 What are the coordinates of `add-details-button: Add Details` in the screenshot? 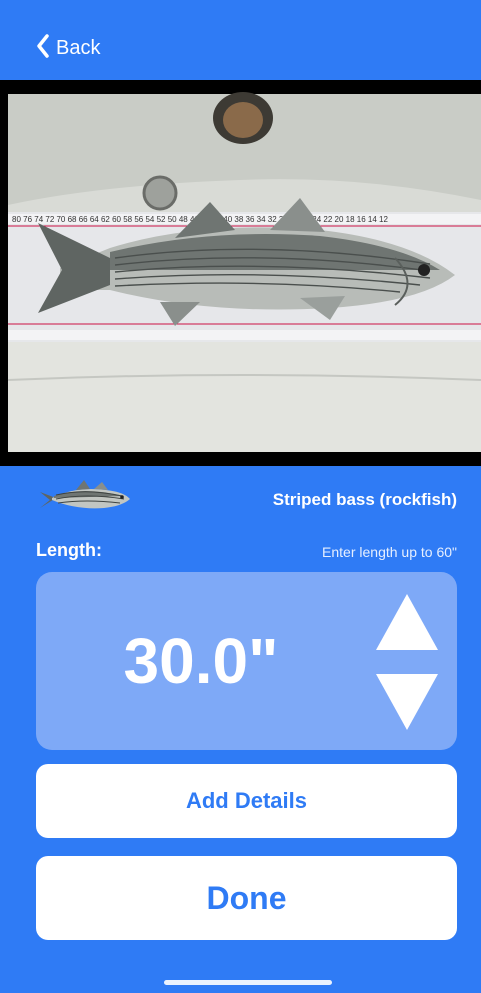 It's located at (246, 801).